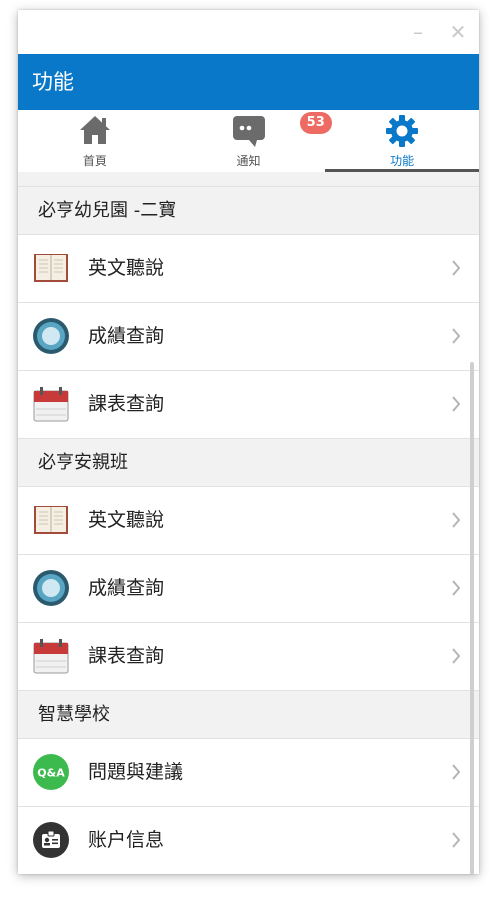 The width and height of the screenshot is (497, 900). I want to click on section-title: 智慧學校, so click(74, 714).